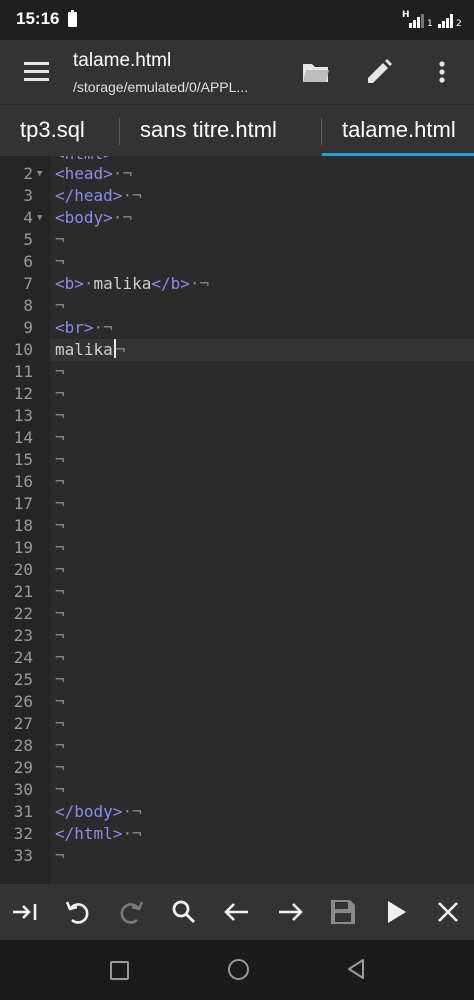  I want to click on status-time: 15:16, so click(38, 18).